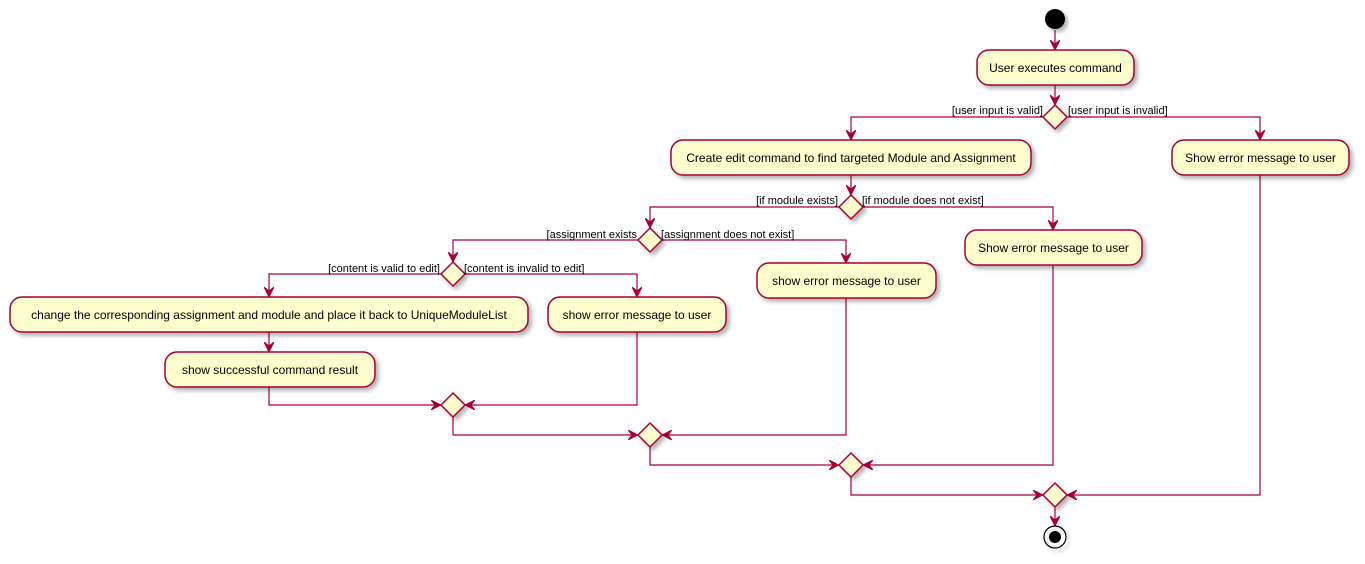 The height and width of the screenshot is (564, 1365). Describe the element at coordinates (1118, 111) in the screenshot. I see `guard-input-invalid: [user input is invalid]` at that location.